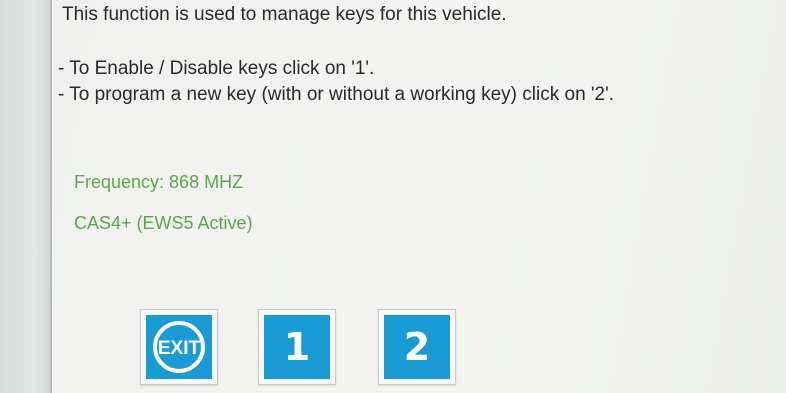  I want to click on button-1-face: 1, so click(297, 347).